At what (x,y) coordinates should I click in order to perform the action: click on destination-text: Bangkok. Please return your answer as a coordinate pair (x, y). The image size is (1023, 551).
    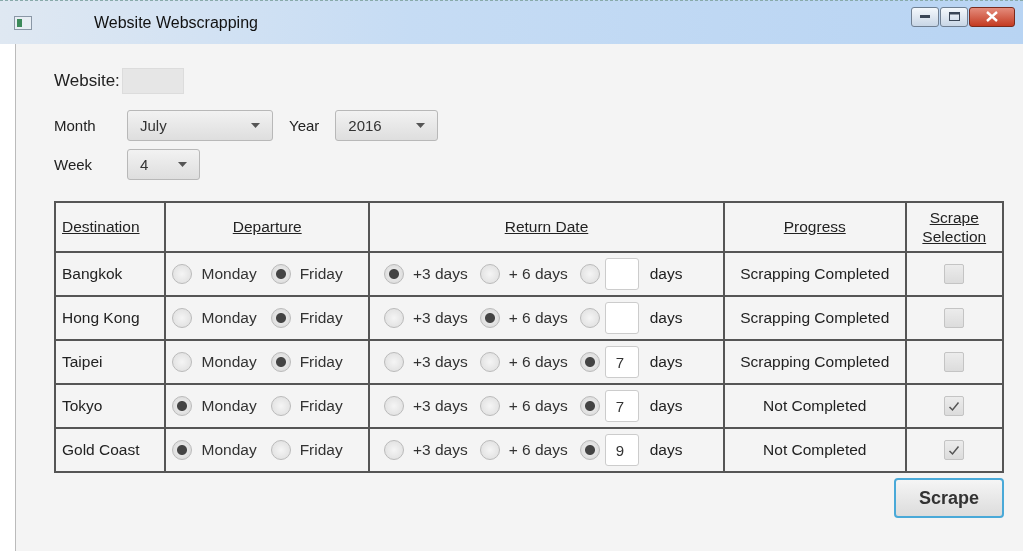
    Looking at the image, I should click on (92, 273).